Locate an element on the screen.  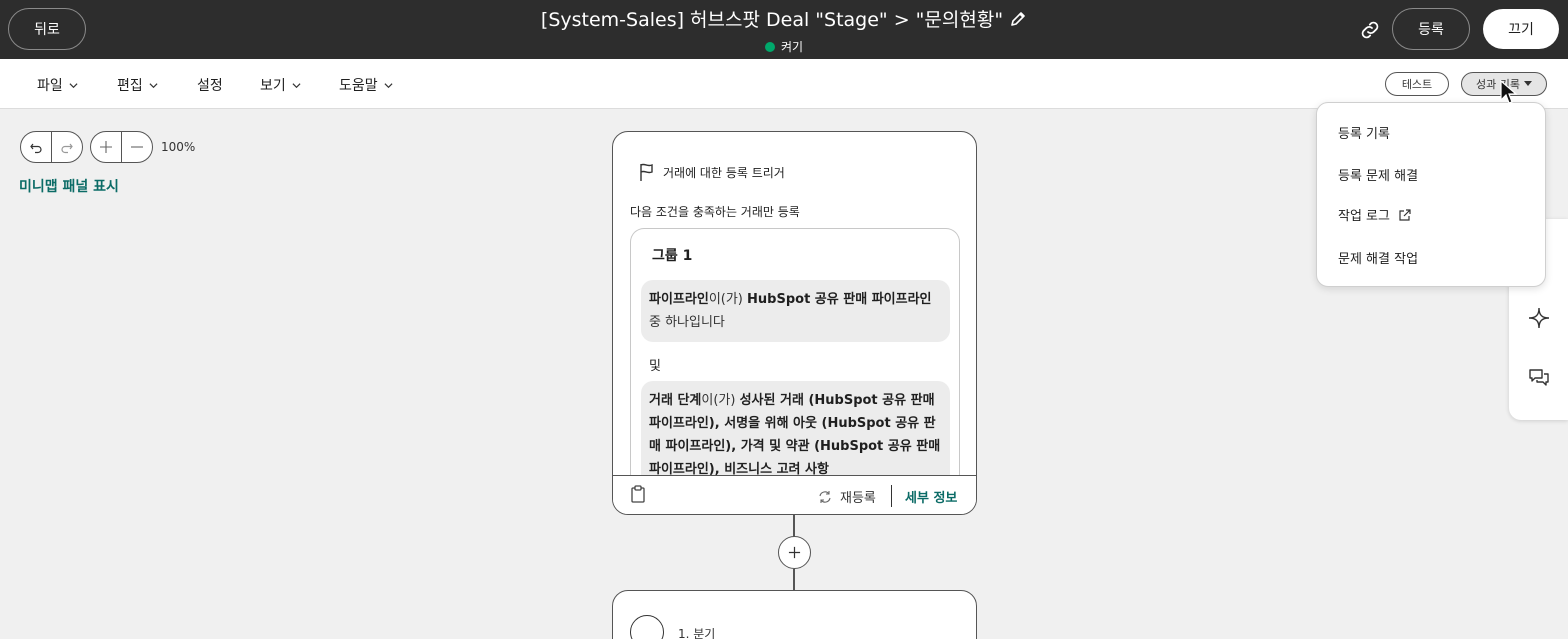
comments-icon is located at coordinates (1539, 378).